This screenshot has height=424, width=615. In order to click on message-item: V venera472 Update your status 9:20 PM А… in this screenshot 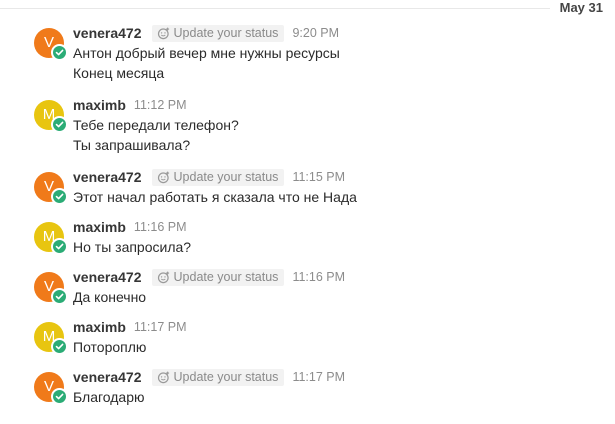, I will do `click(307, 51)`.